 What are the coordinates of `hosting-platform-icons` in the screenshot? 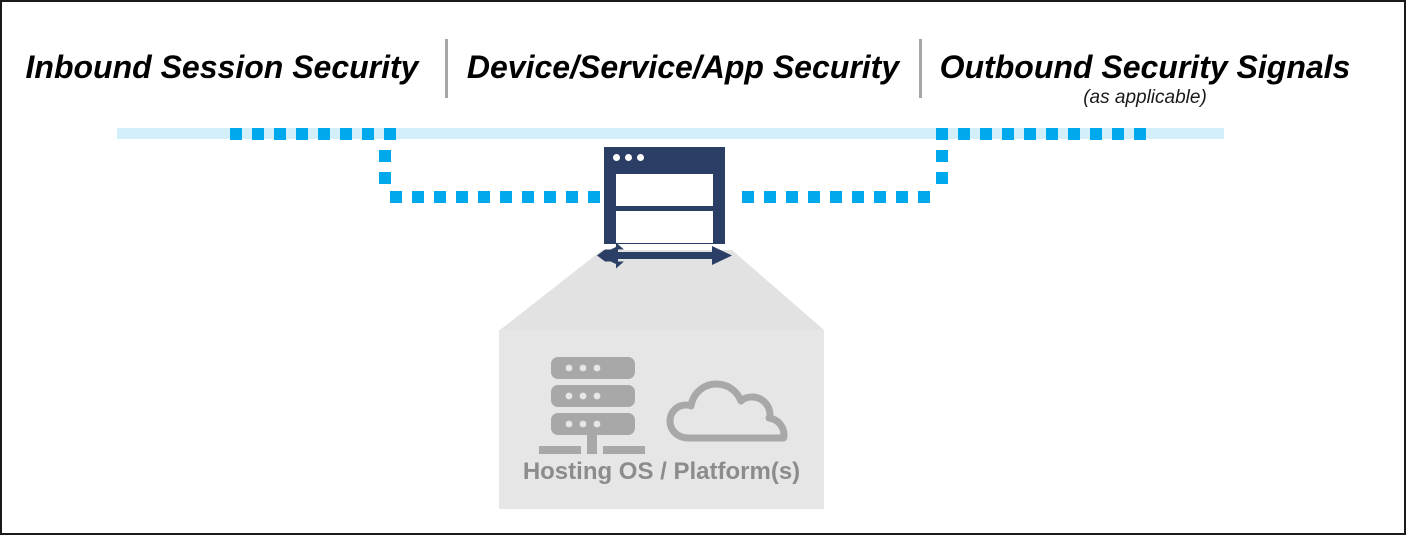 It's located at (663, 405).